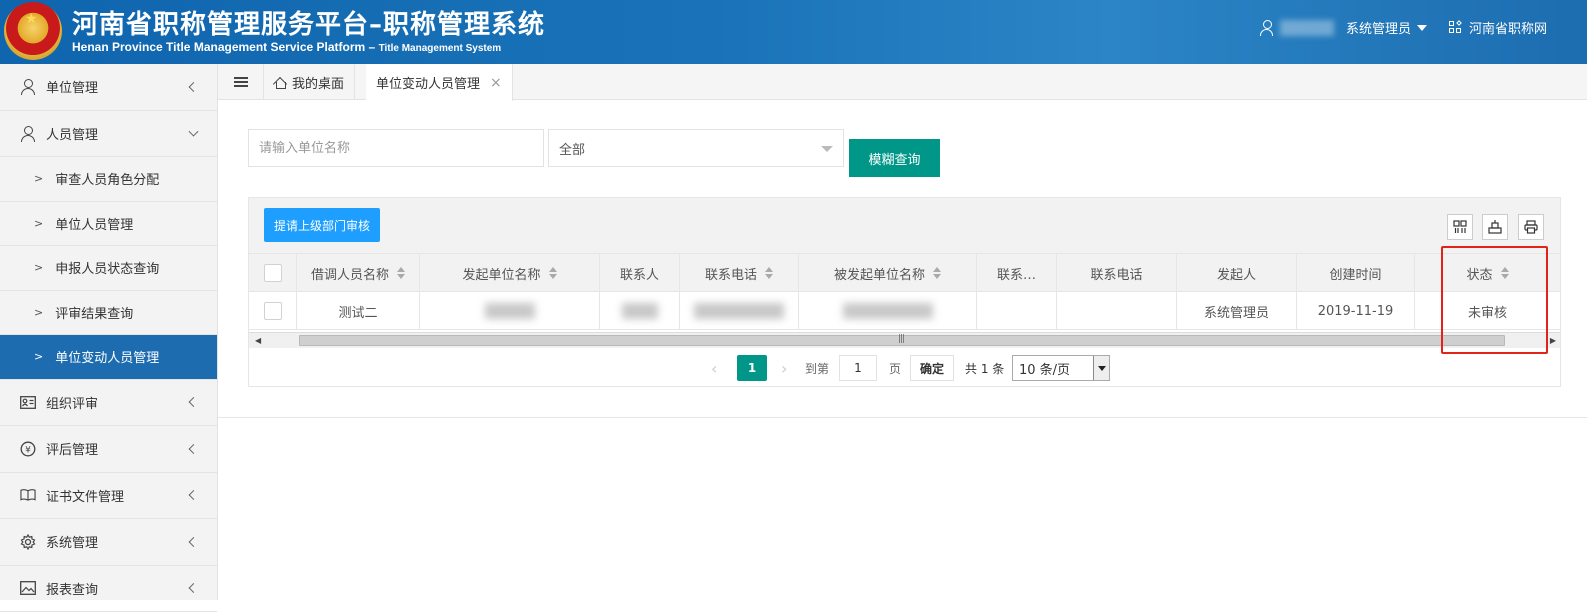 The height and width of the screenshot is (612, 1587). What do you see at coordinates (108, 542) in the screenshot?
I see `sidebar-item-system-management: 系统管理` at bounding box center [108, 542].